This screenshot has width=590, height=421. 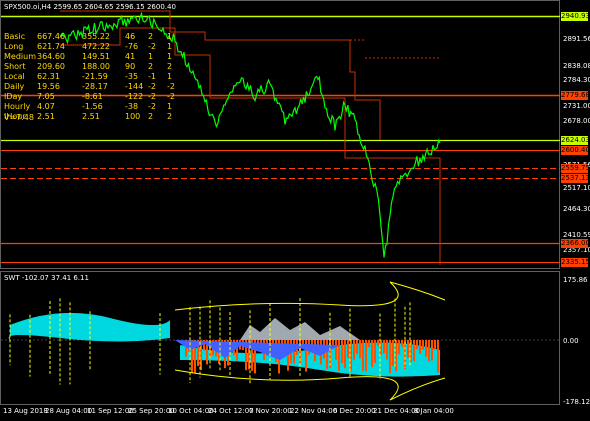 What do you see at coordinates (46, 96) in the screenshot?
I see `stats-cell-v1: 7.05` at bounding box center [46, 96].